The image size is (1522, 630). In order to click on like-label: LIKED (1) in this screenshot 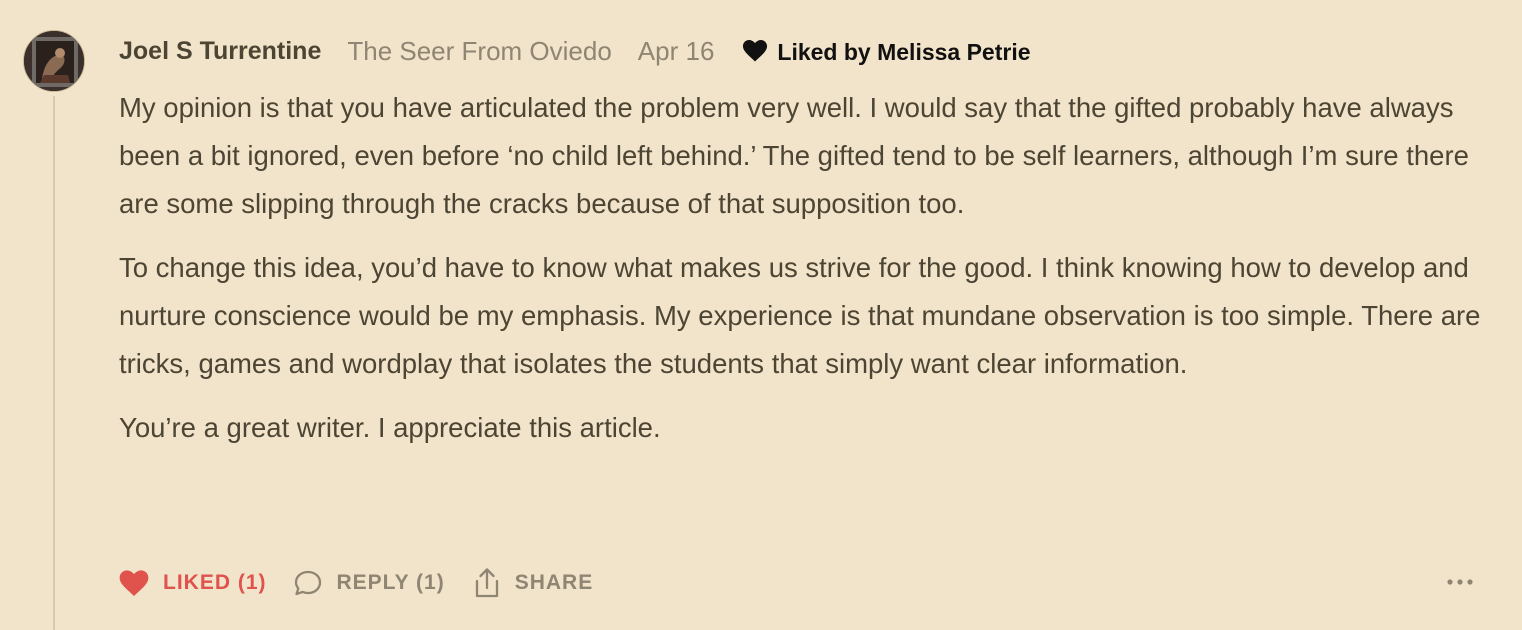, I will do `click(215, 582)`.